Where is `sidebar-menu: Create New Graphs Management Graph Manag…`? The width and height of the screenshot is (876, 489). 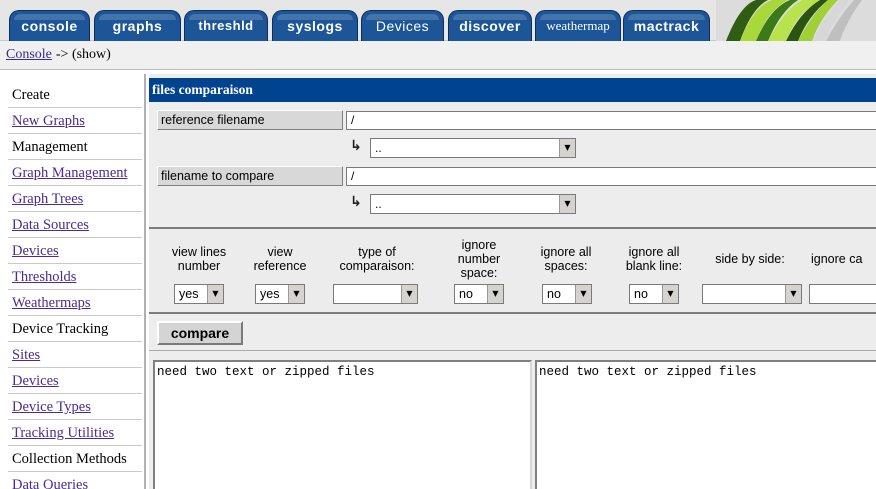 sidebar-menu: Create New Graphs Management Graph Manag… is located at coordinates (73, 281).